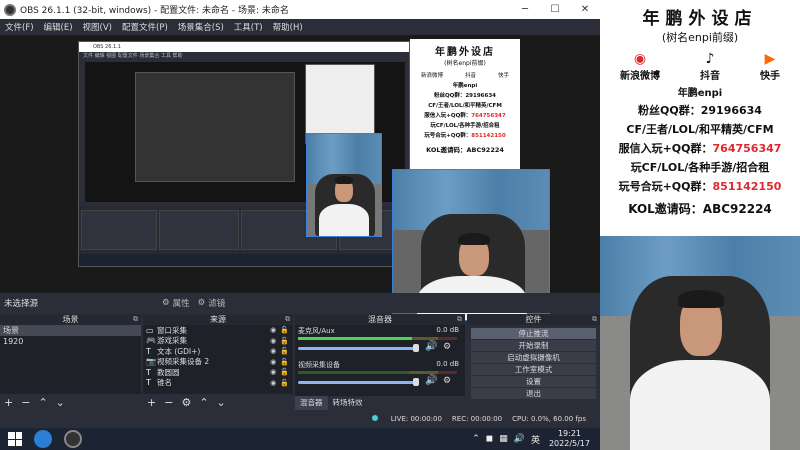  I want to click on close-icon: ✕, so click(585, 9).